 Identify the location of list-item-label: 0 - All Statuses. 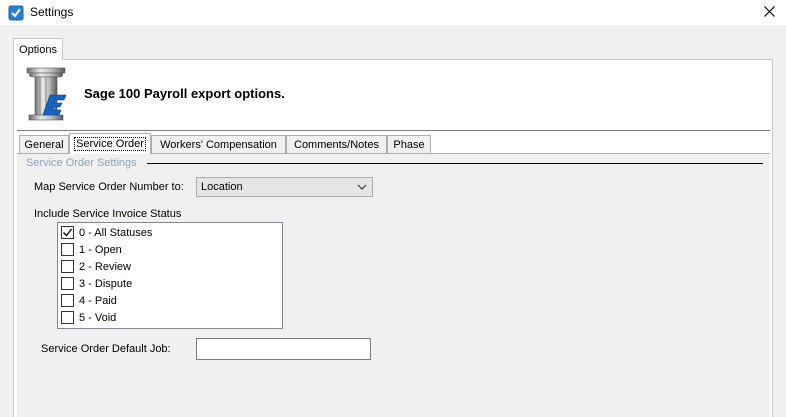
(116, 232).